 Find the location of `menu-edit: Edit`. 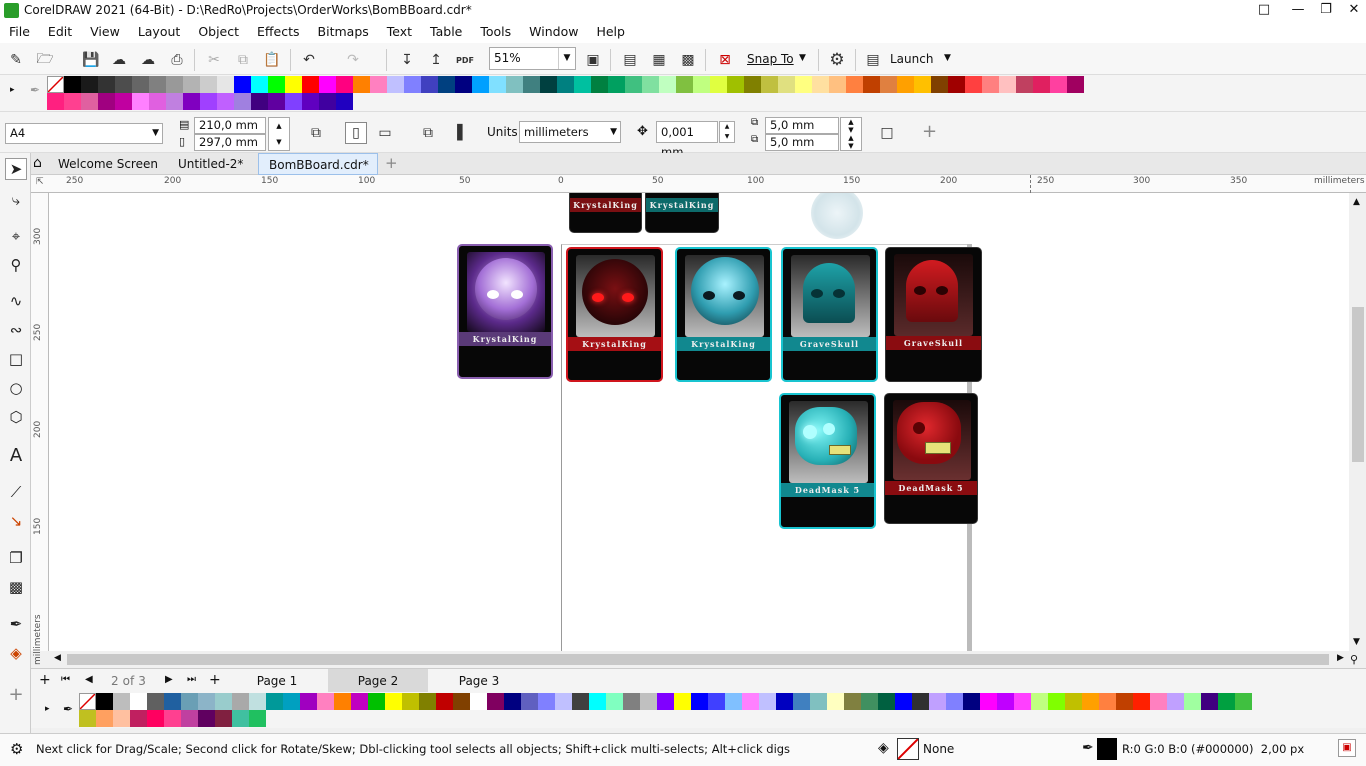

menu-edit: Edit is located at coordinates (60, 32).